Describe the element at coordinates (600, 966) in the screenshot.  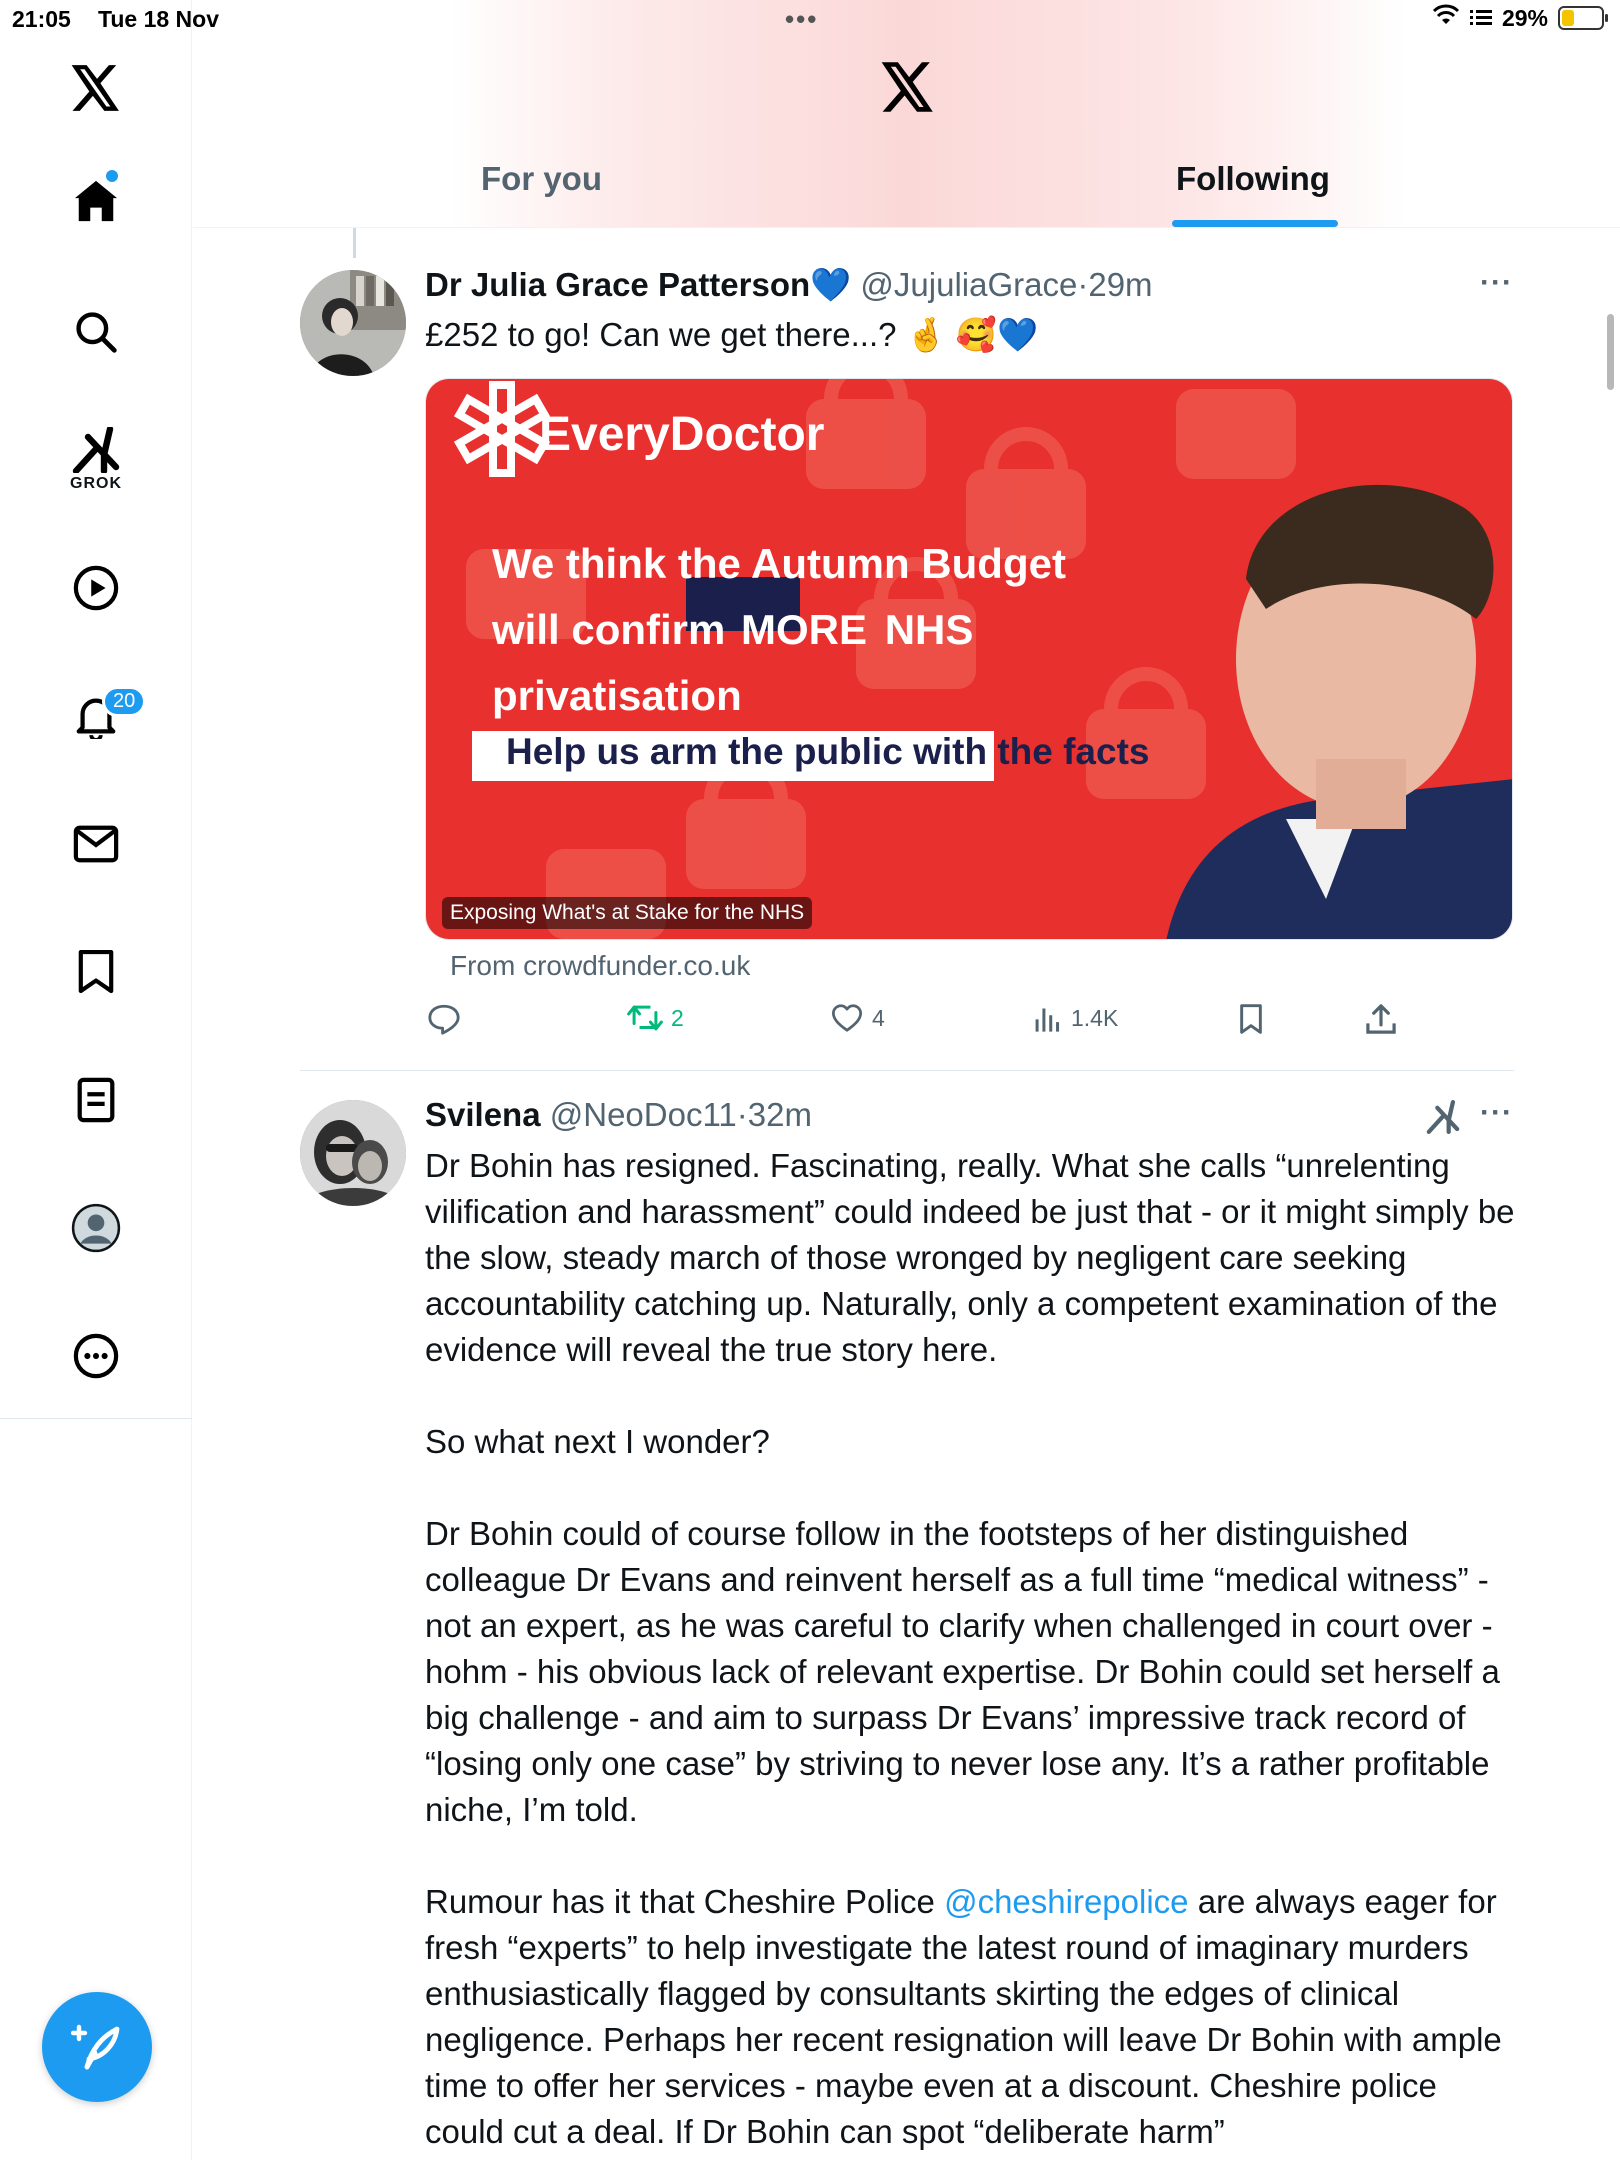
I see `card-source: From crowdfunder.co.uk` at that location.